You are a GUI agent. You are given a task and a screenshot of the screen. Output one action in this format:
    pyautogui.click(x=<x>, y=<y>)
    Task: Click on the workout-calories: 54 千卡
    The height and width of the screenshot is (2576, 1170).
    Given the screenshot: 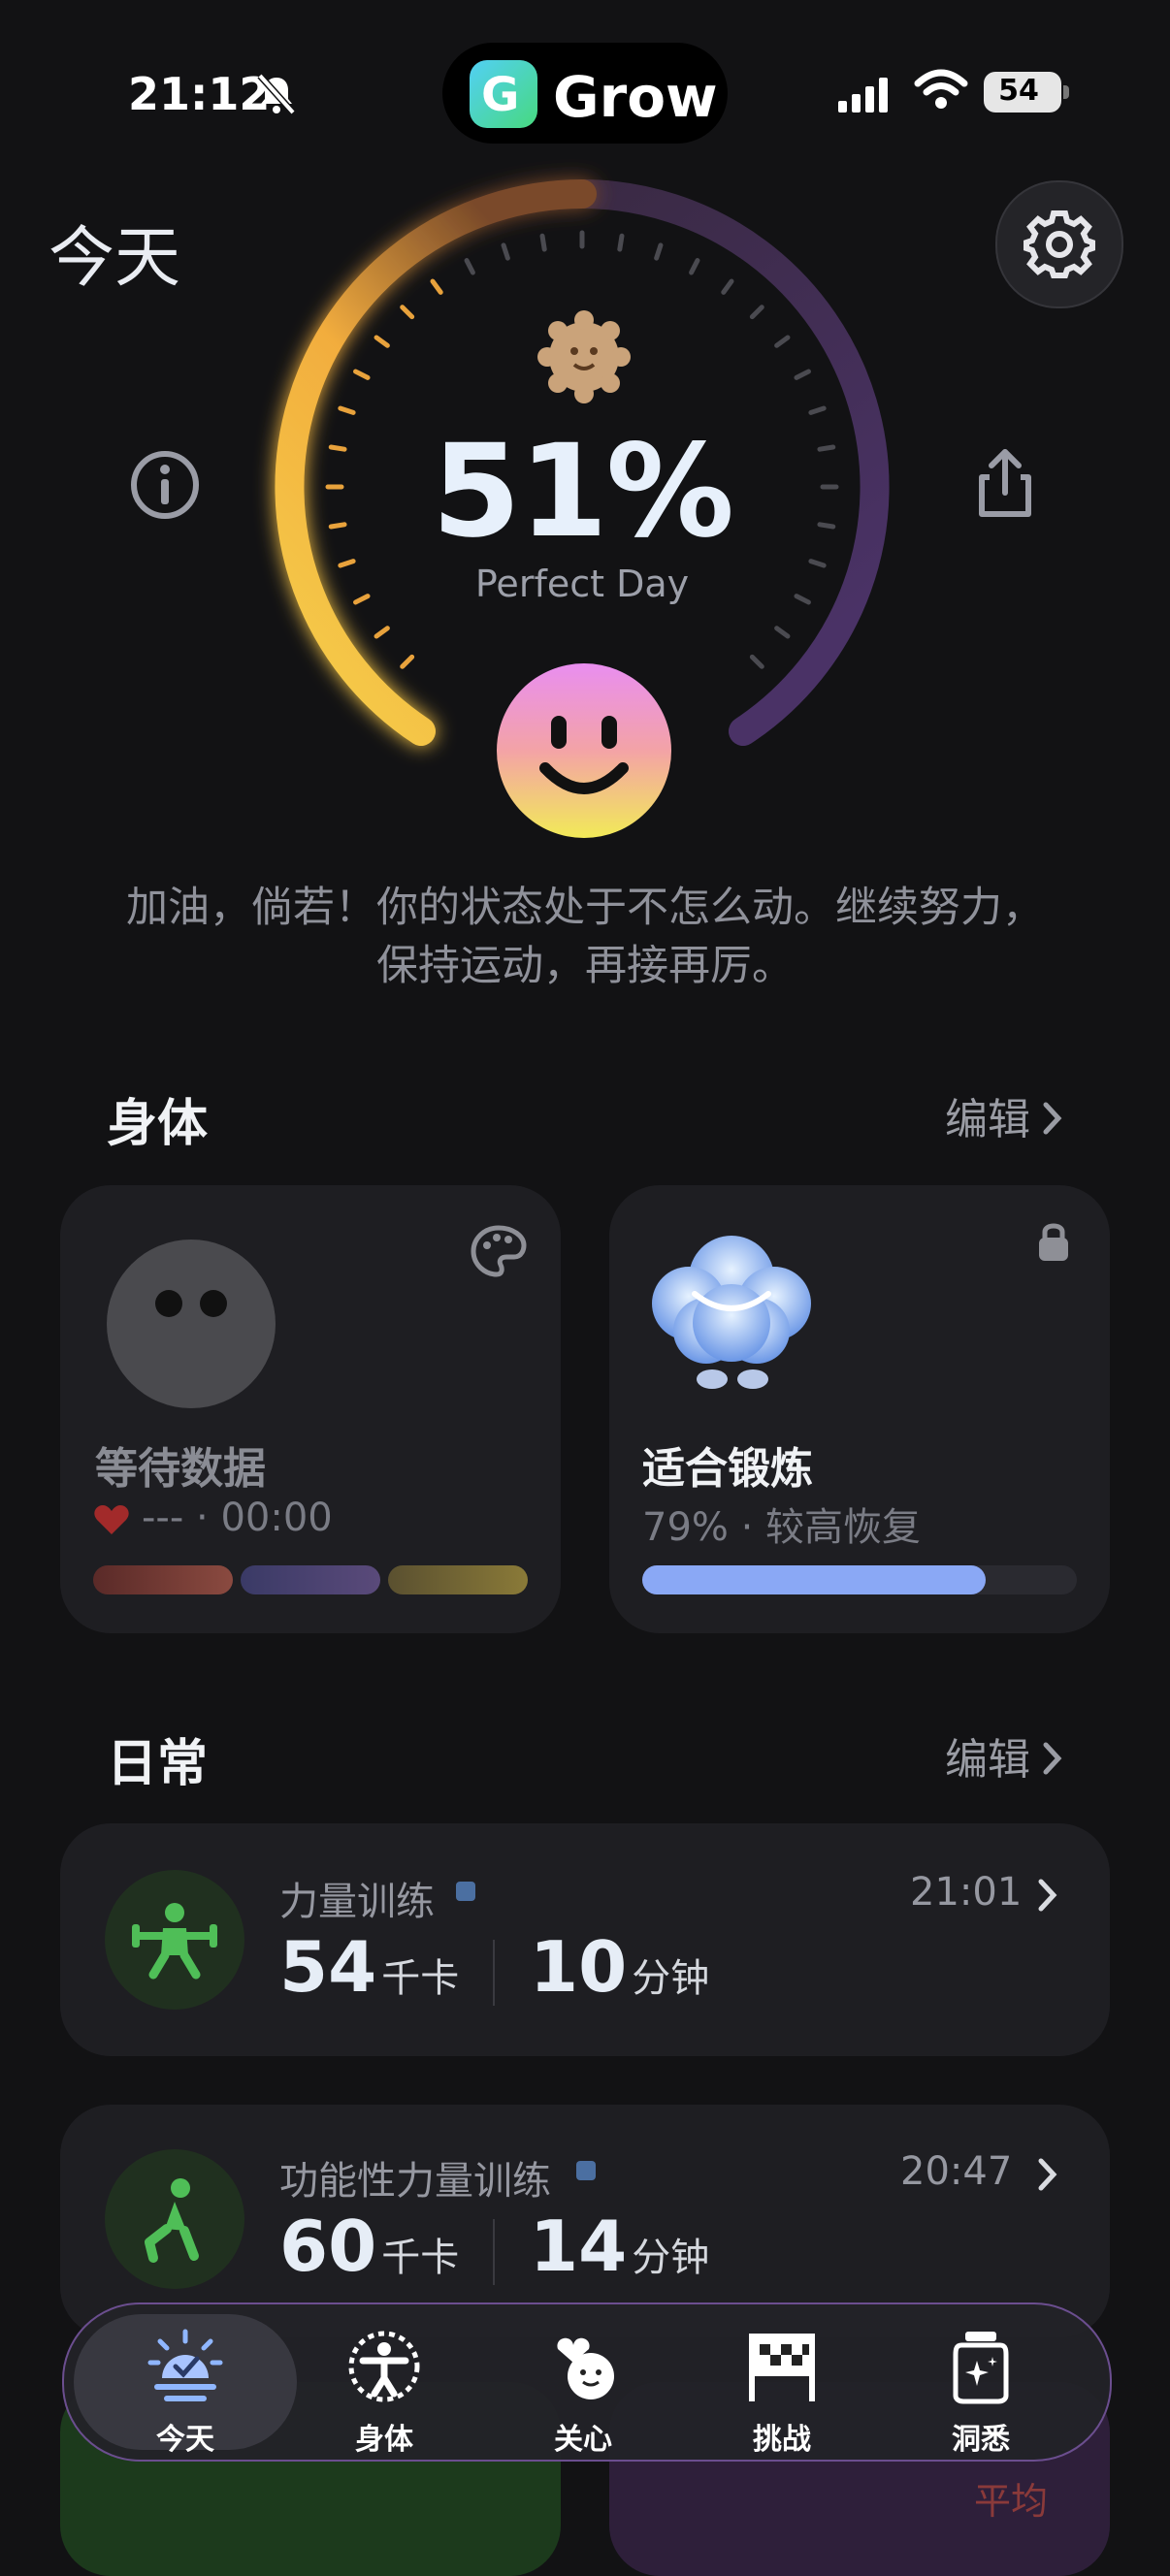 What is the action you would take?
    pyautogui.click(x=369, y=1967)
    